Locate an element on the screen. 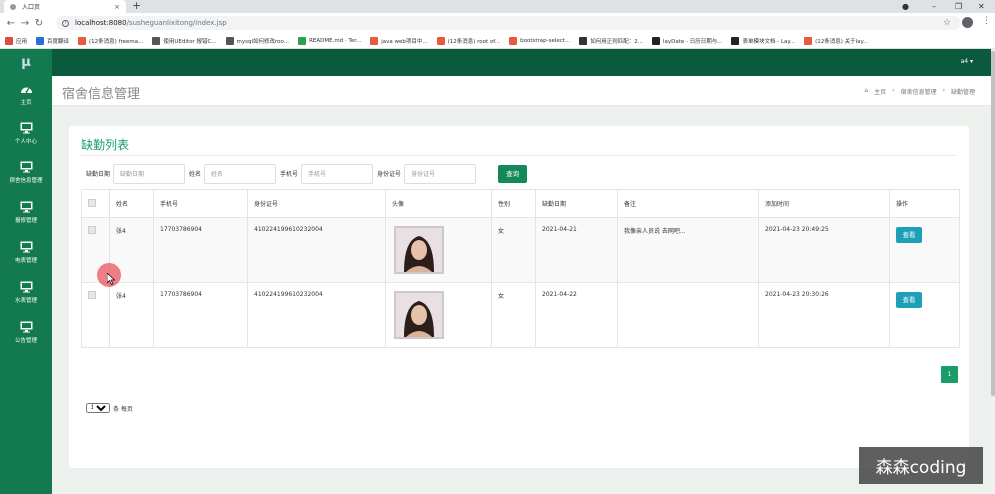 The height and width of the screenshot is (494, 995). mouse-pointer-icon is located at coordinates (111, 279).